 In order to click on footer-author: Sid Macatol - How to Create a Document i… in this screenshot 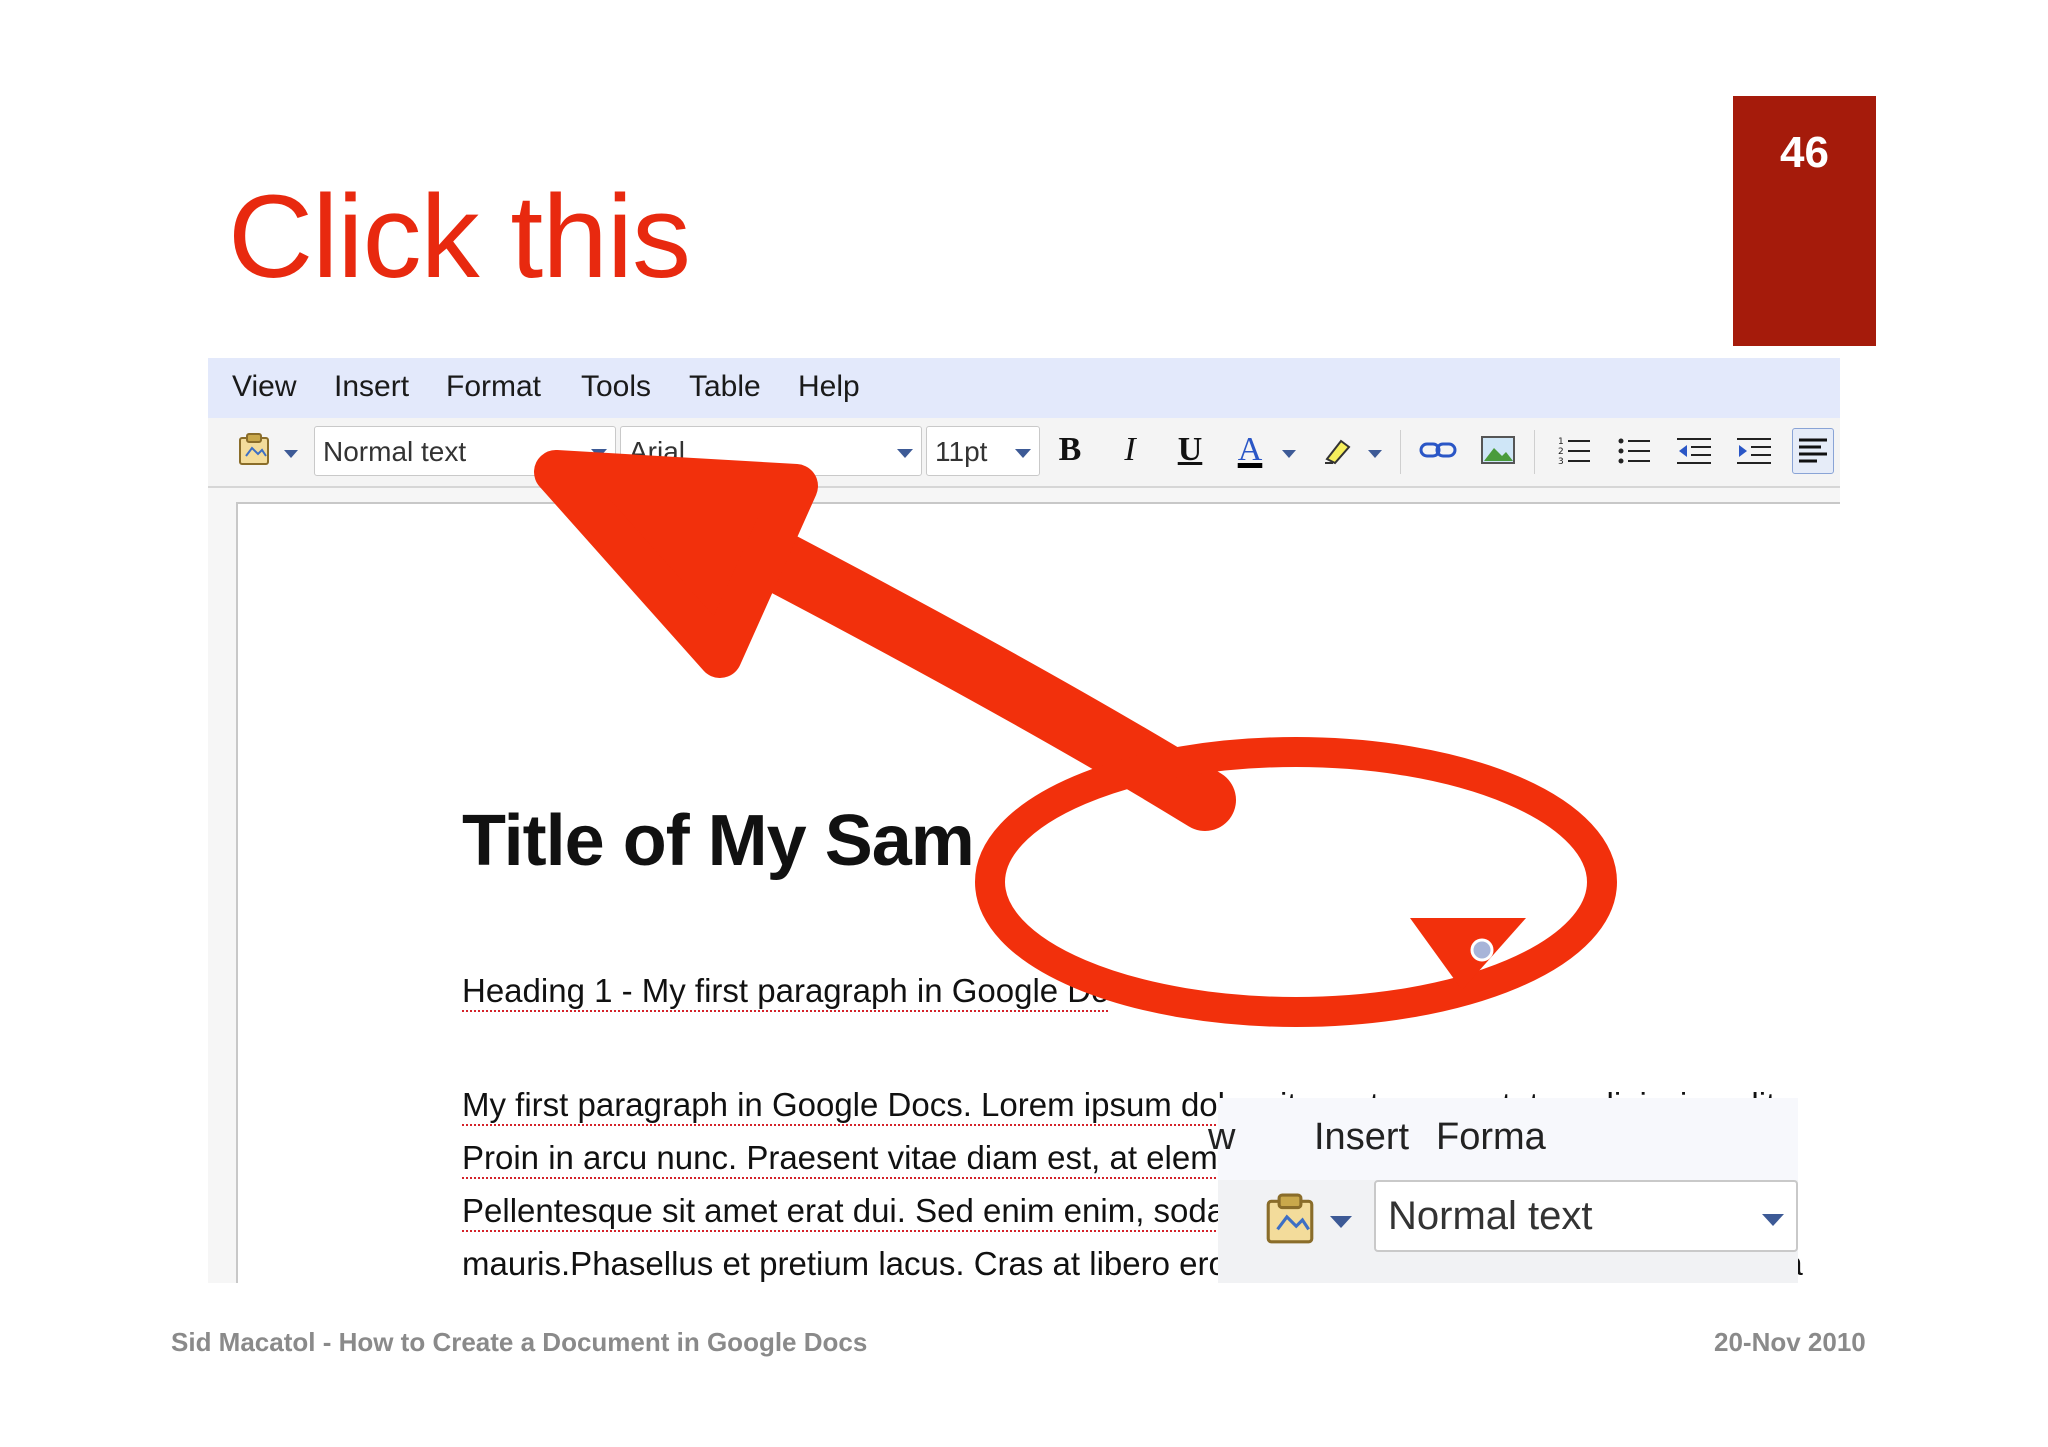, I will do `click(519, 1342)`.